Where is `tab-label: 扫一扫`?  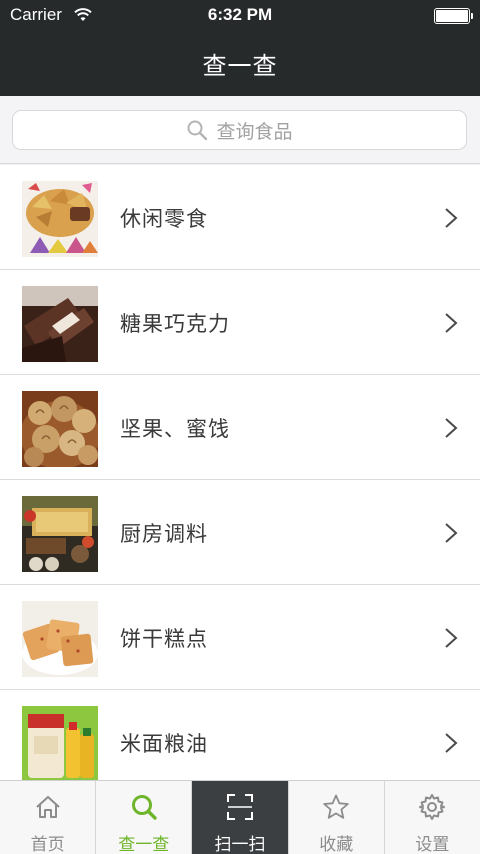 tab-label: 扫一扫 is located at coordinates (240, 844).